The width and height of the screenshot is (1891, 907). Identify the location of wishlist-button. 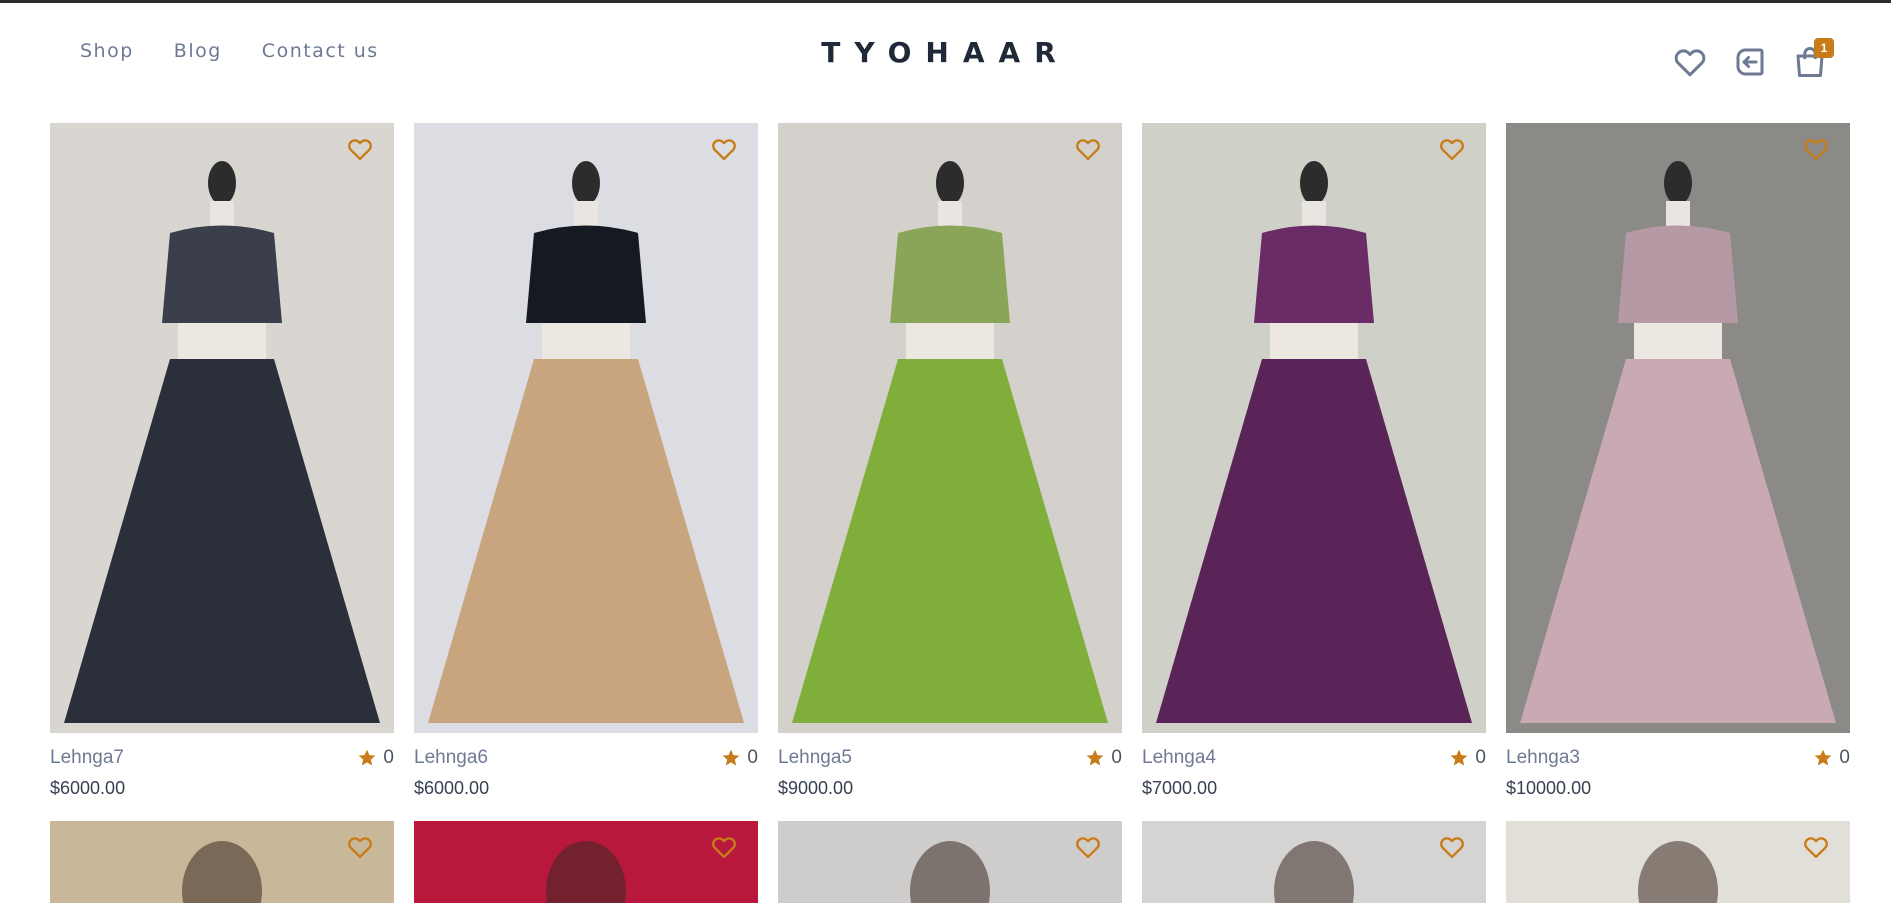
(1690, 62).